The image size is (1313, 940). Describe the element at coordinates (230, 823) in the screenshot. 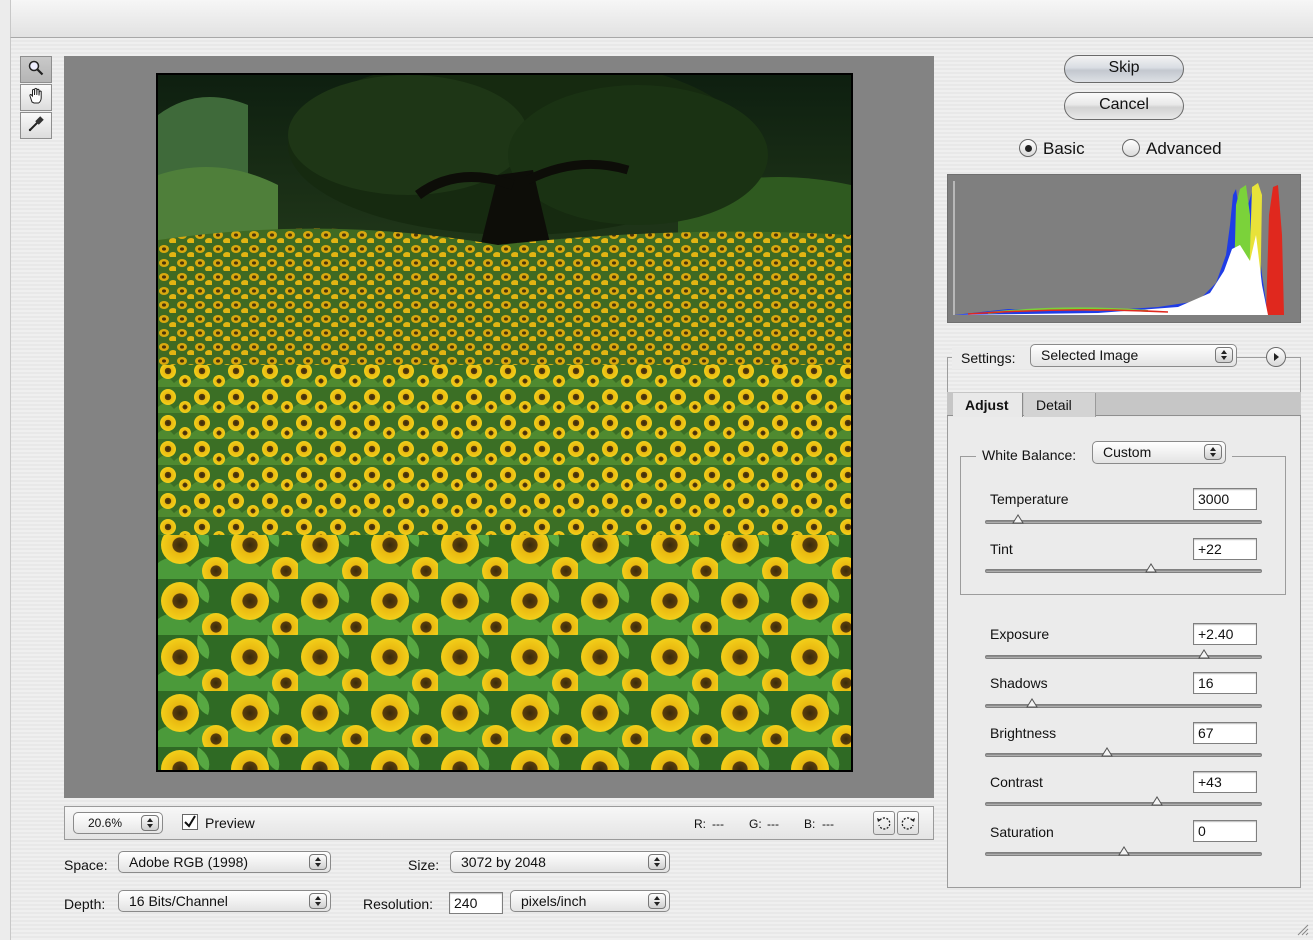

I see `preview-label: Preview` at that location.